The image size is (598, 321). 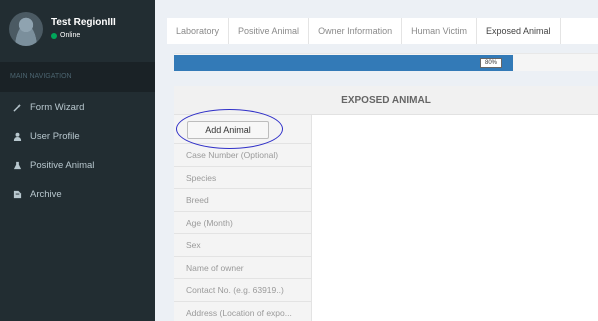 I want to click on add-animal-row: Add Animal, so click(x=242, y=129).